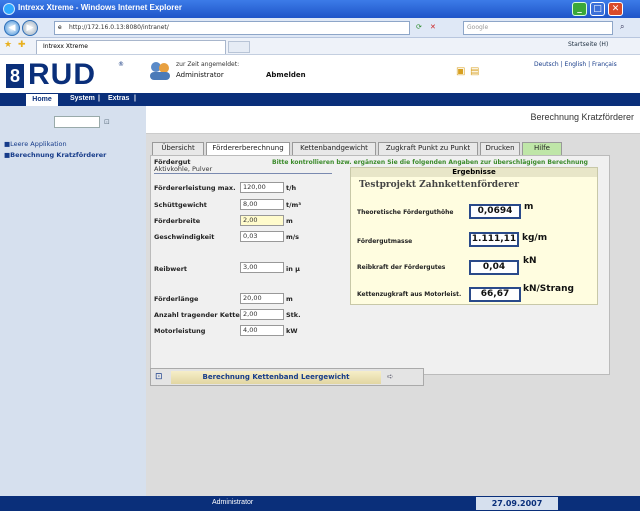 Image resolution: width=640 pixels, height=511 pixels. I want to click on tab-kettenbandgewicht: Kettenbandgewicht, so click(334, 148).